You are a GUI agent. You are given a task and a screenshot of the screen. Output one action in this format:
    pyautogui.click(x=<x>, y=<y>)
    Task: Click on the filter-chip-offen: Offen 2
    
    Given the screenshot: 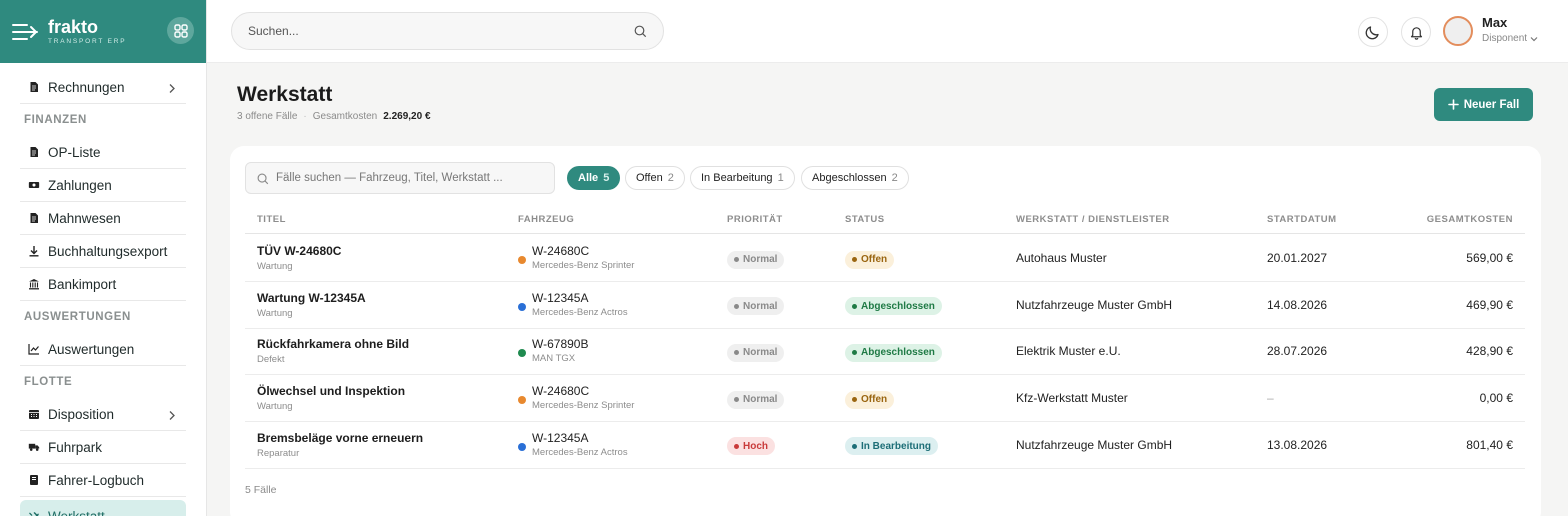 What is the action you would take?
    pyautogui.click(x=655, y=178)
    